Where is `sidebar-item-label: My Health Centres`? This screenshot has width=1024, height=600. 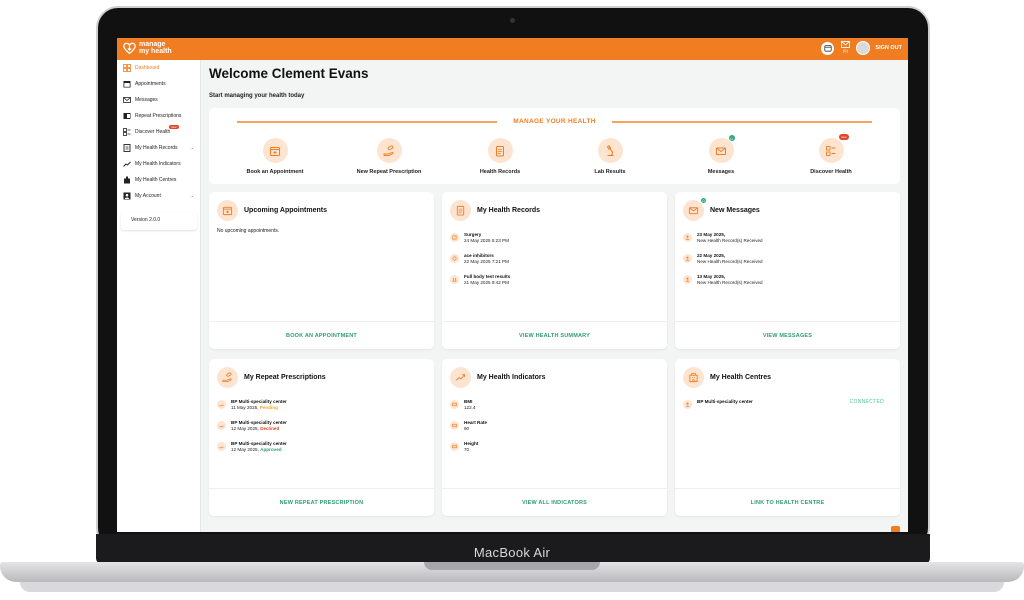
sidebar-item-label: My Health Centres is located at coordinates (156, 180).